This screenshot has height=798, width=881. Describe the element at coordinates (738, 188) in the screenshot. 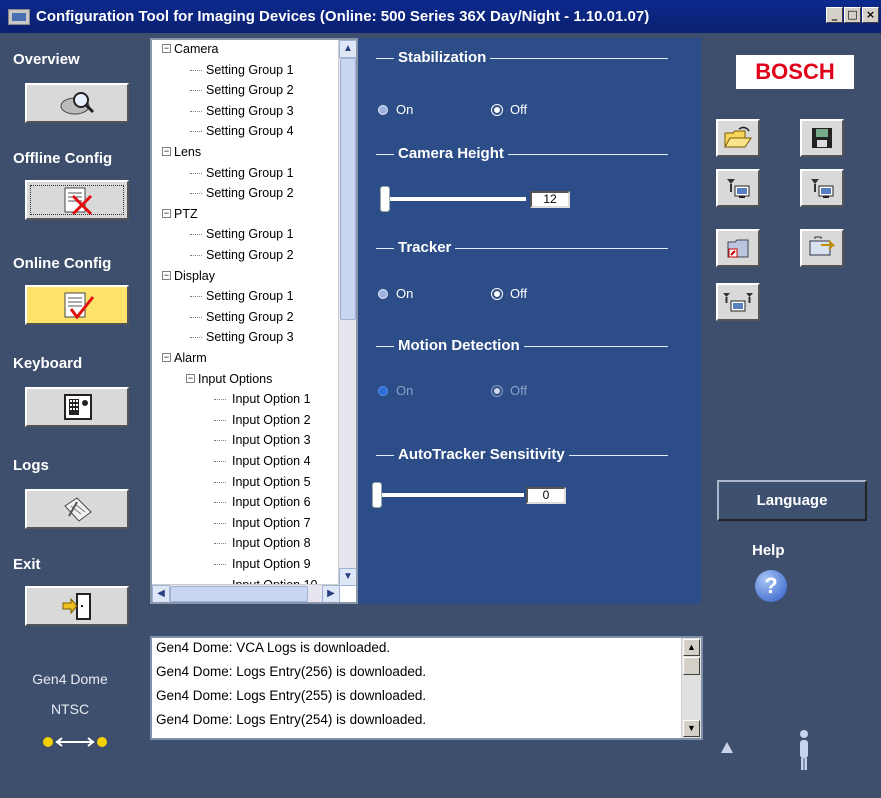

I see `upload-to-device-button` at that location.